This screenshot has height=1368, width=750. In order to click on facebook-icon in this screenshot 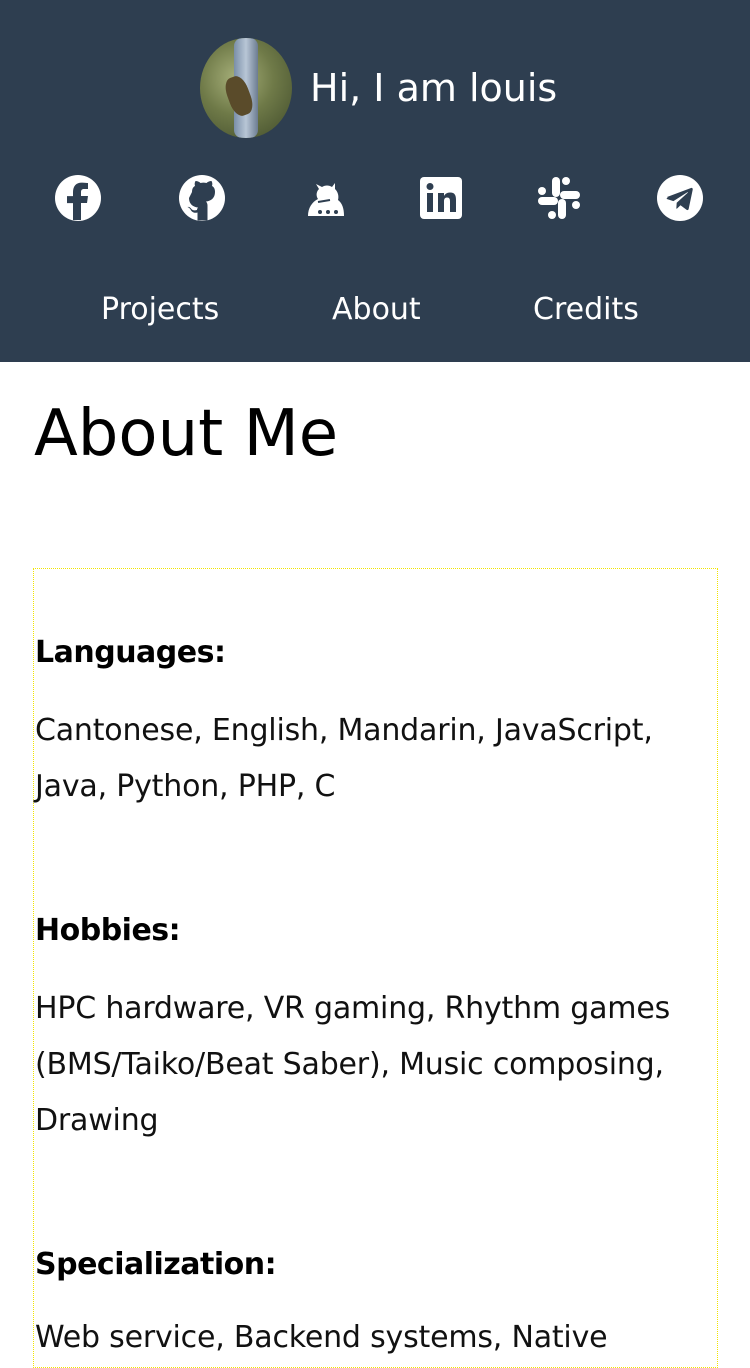, I will do `click(78, 198)`.